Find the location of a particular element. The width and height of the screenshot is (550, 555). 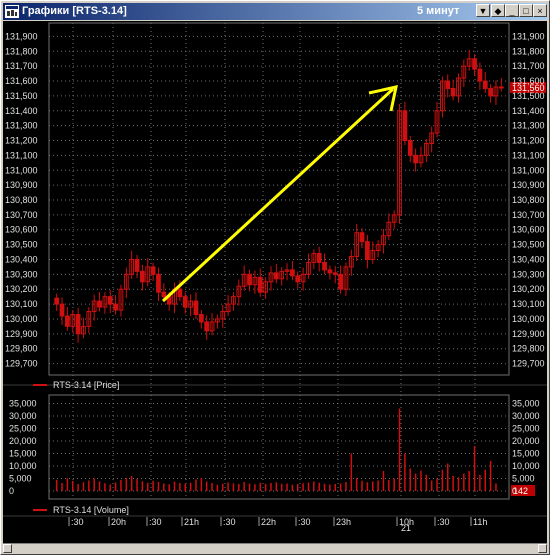

maximize-button: □ is located at coordinates (526, 10).